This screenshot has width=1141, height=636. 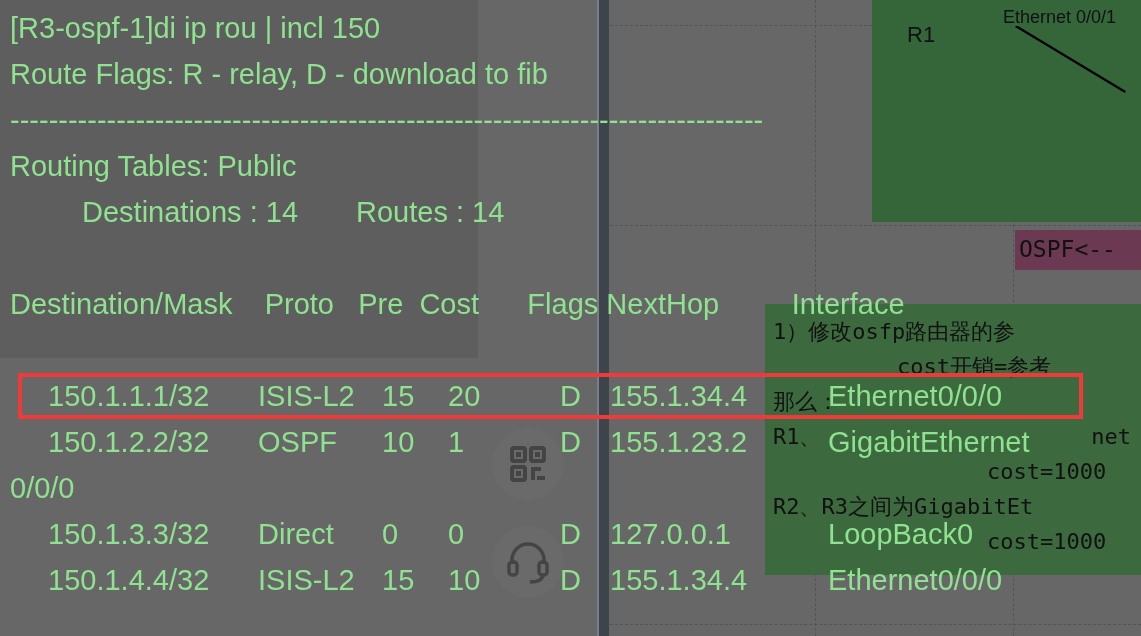 What do you see at coordinates (528, 464) in the screenshot?
I see `qr-code-icon` at bounding box center [528, 464].